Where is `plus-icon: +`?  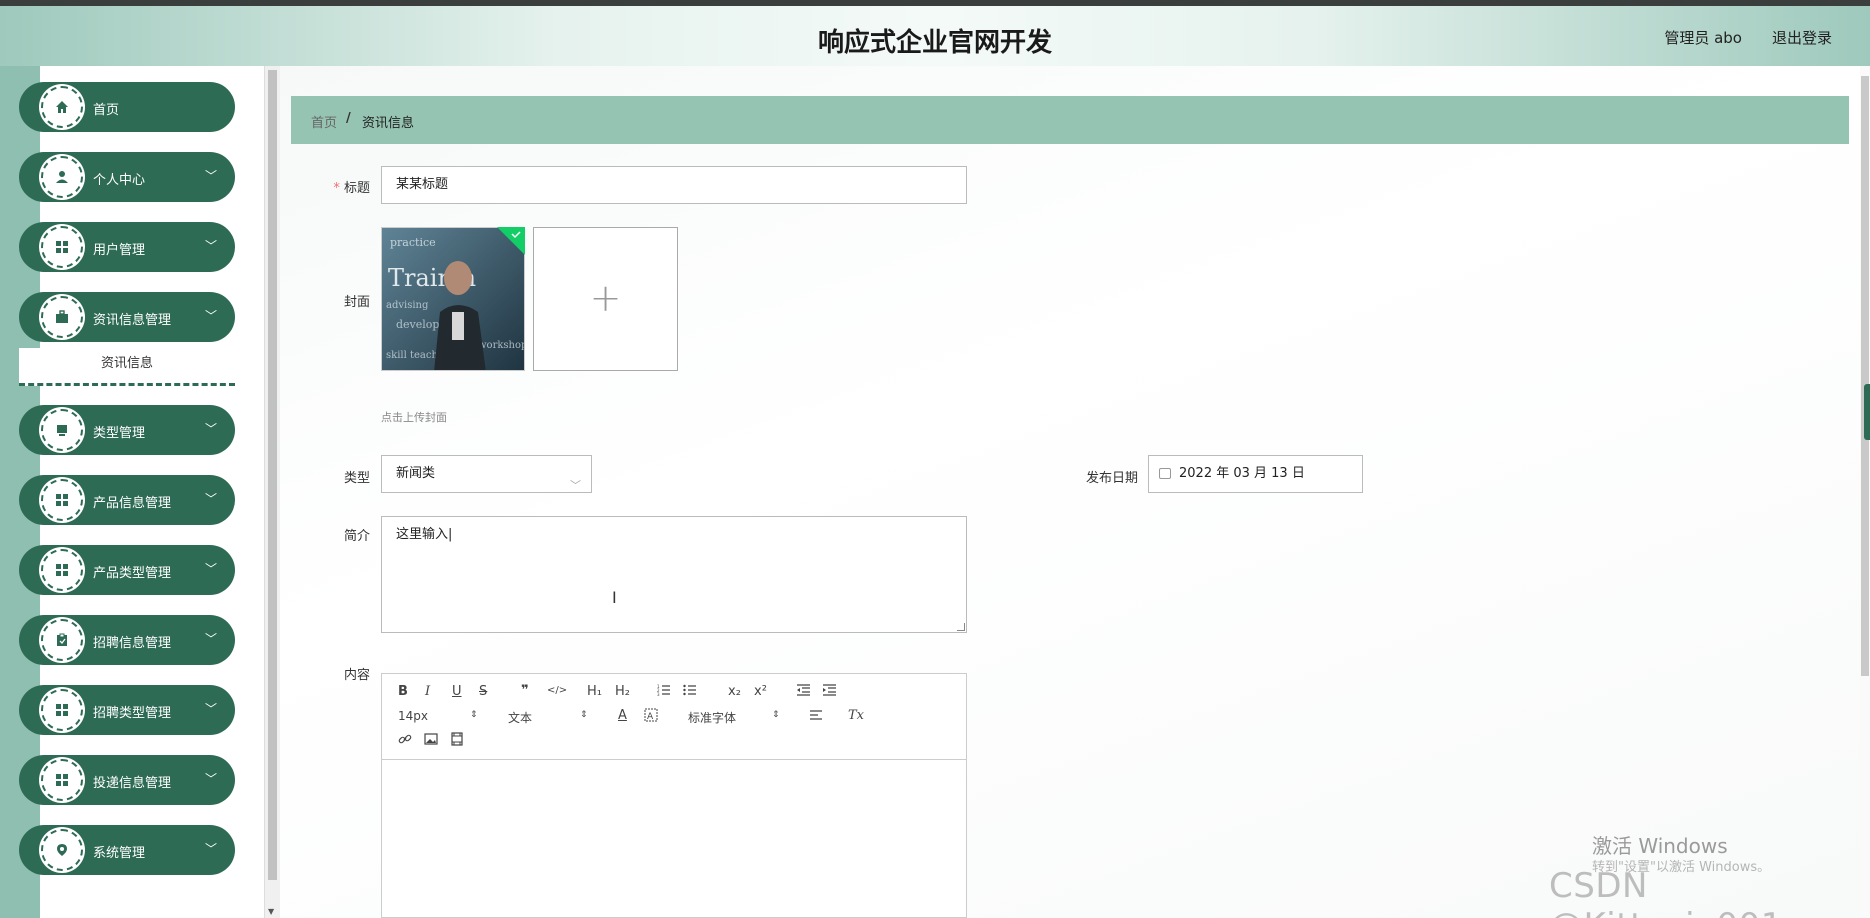 plus-icon: + is located at coordinates (605, 298).